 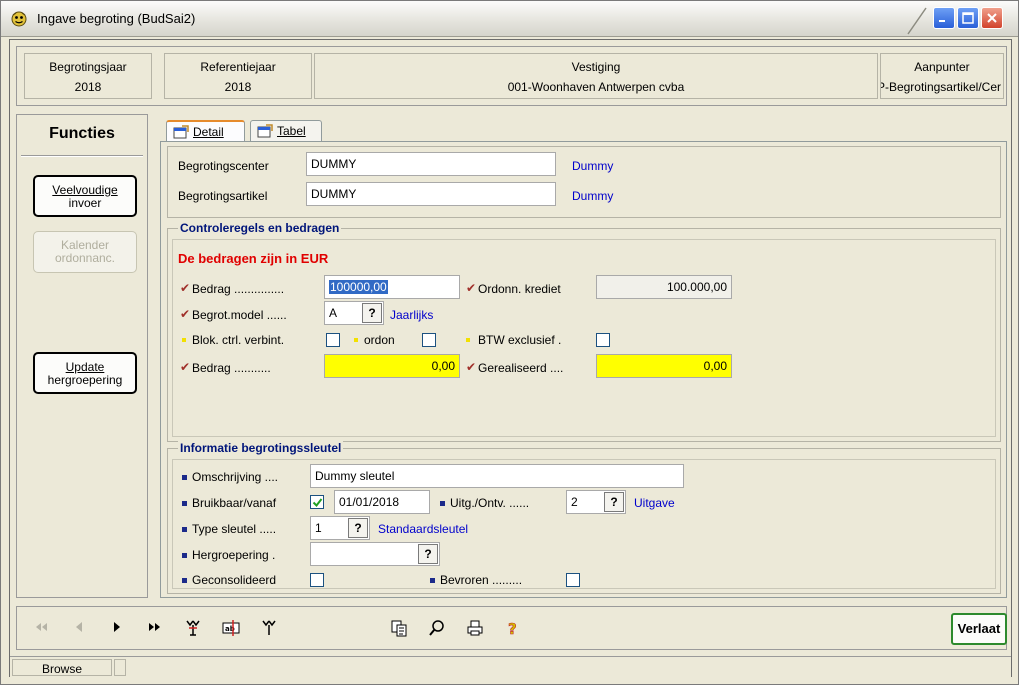 What do you see at coordinates (429, 340) in the screenshot?
I see `ordon-checkbox` at bounding box center [429, 340].